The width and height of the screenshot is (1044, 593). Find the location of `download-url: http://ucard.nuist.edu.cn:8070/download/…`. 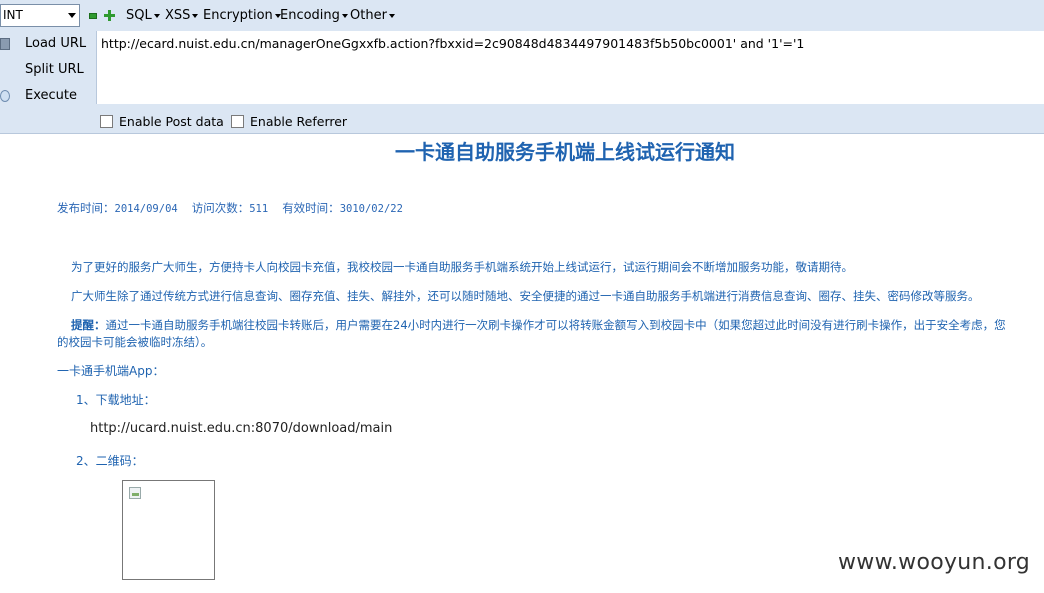

download-url: http://ucard.nuist.edu.cn:8070/download/… is located at coordinates (241, 428).